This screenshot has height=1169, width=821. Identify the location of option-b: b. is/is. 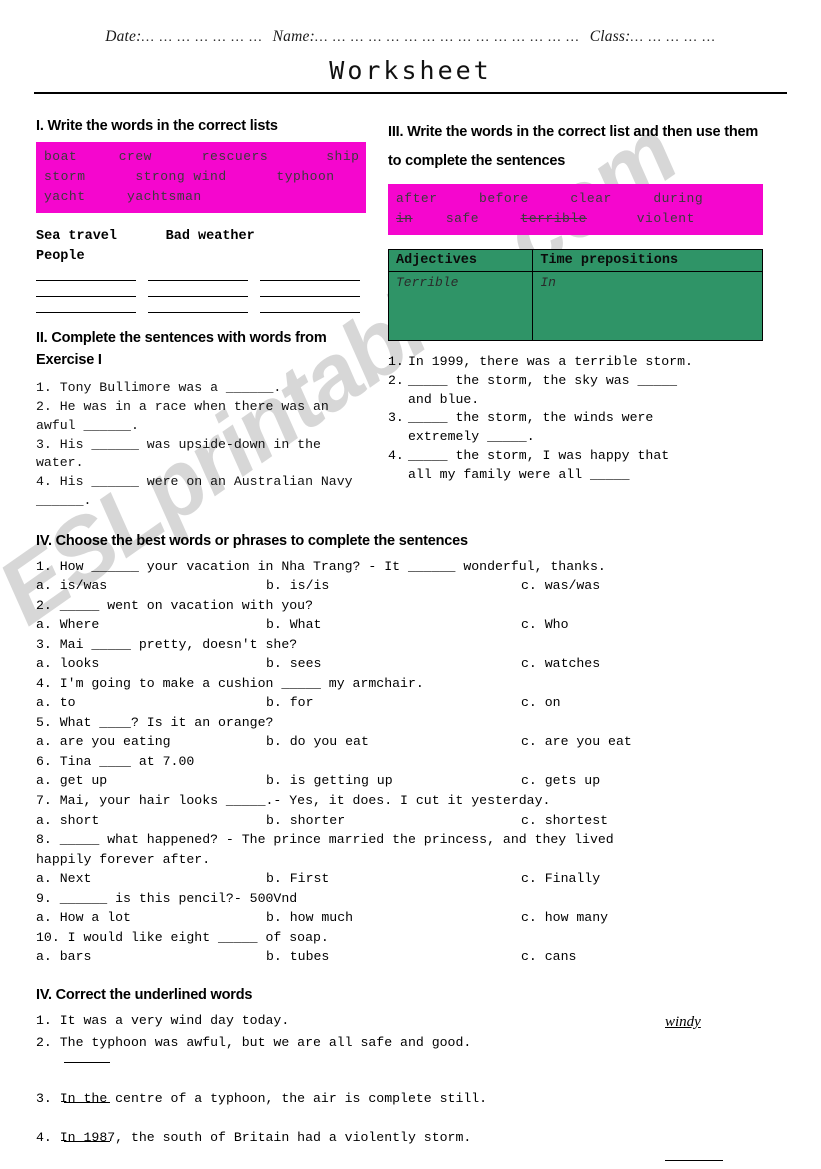
(393, 586).